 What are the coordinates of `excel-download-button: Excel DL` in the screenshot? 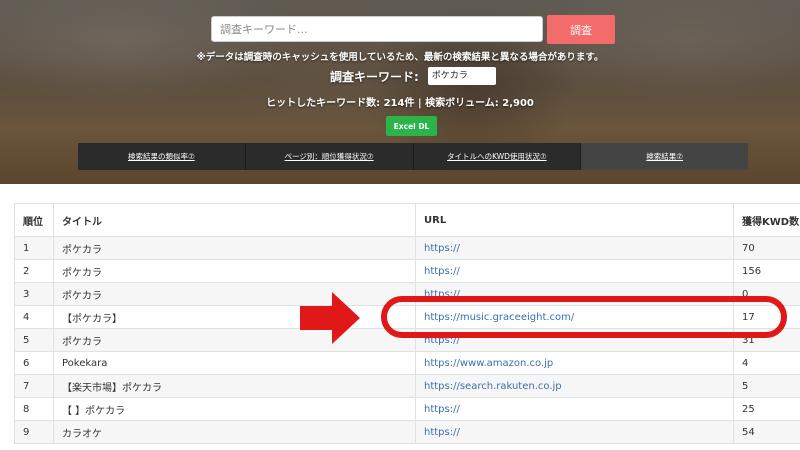 It's located at (411, 126).